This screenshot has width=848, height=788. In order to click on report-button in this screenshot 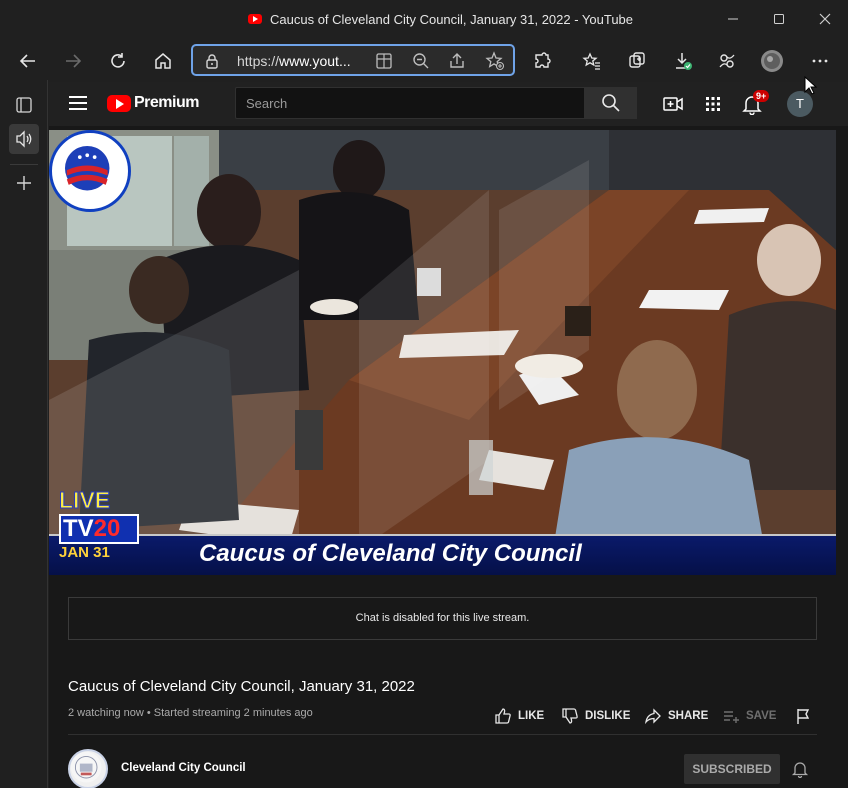, I will do `click(806, 716)`.